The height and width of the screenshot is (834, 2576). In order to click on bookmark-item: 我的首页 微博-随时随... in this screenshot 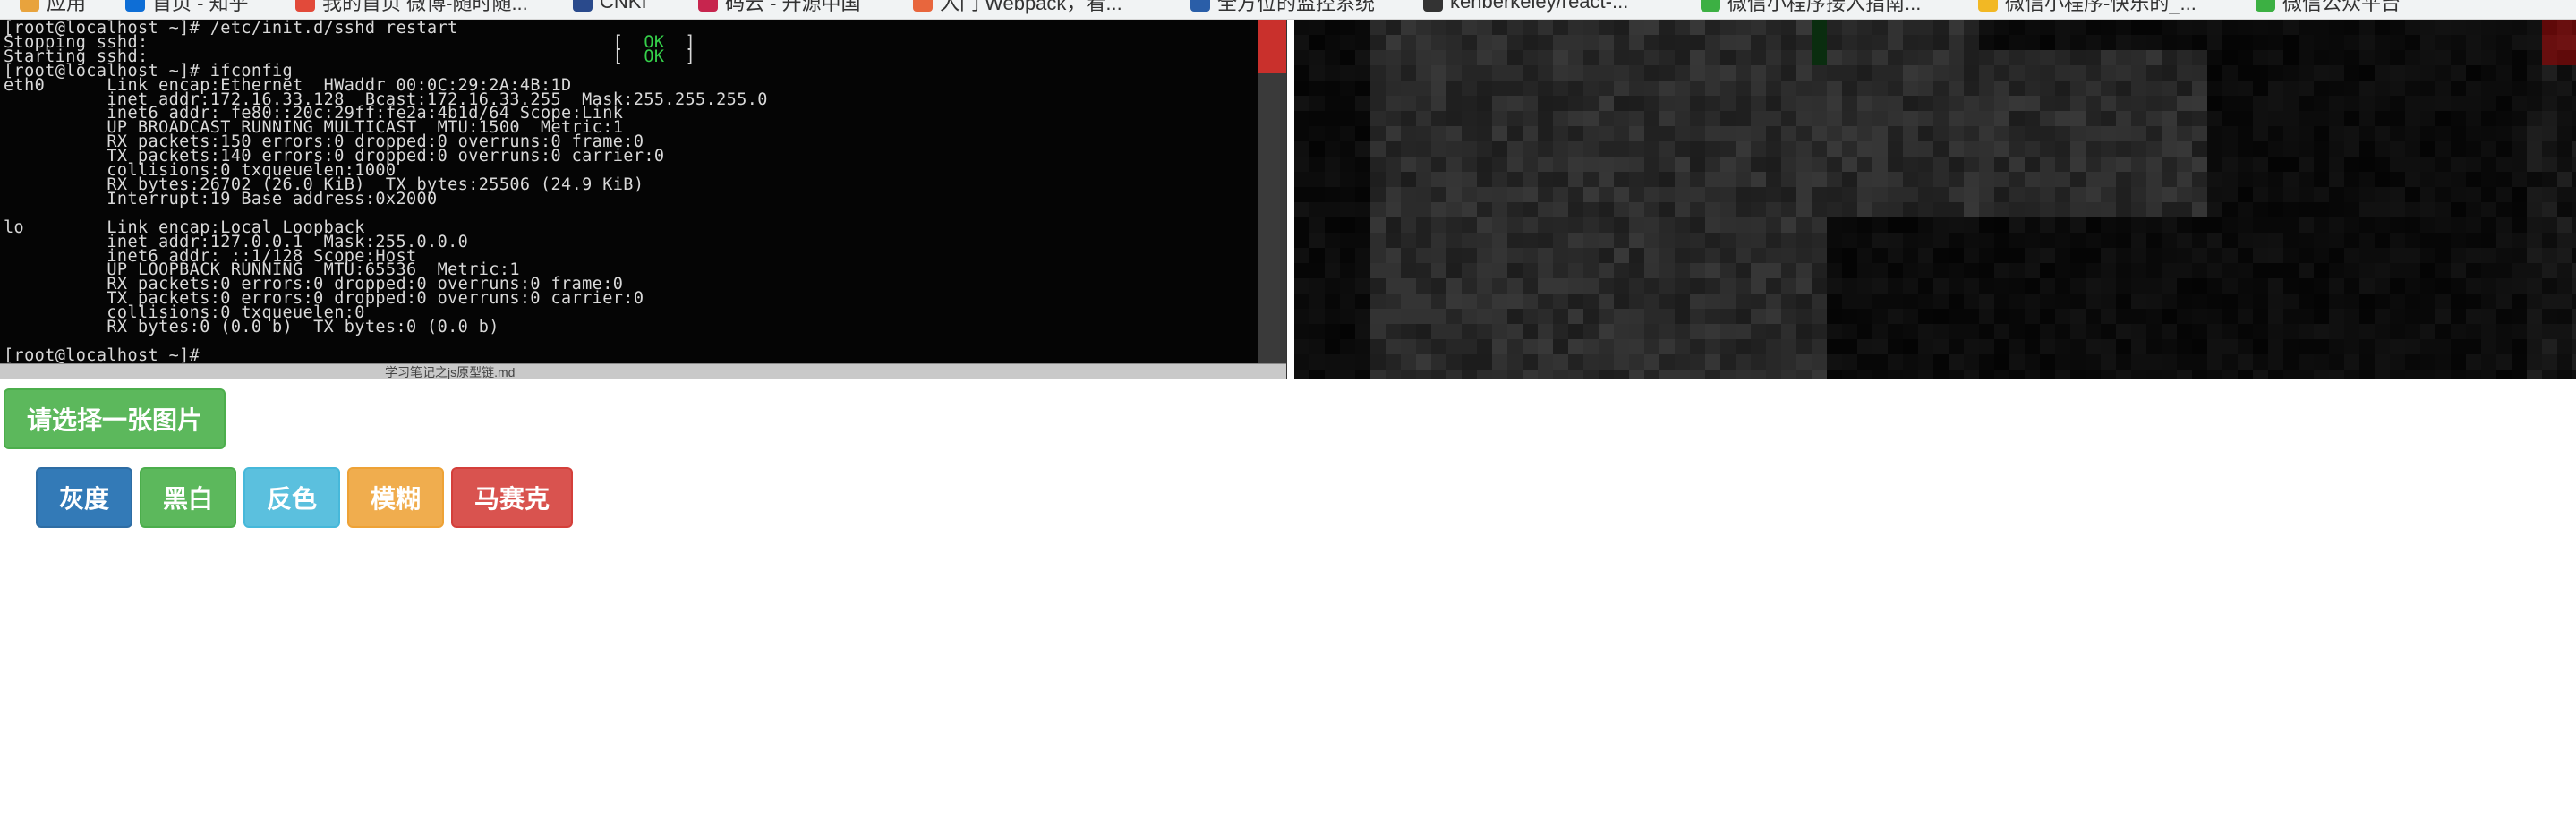, I will do `click(411, 7)`.